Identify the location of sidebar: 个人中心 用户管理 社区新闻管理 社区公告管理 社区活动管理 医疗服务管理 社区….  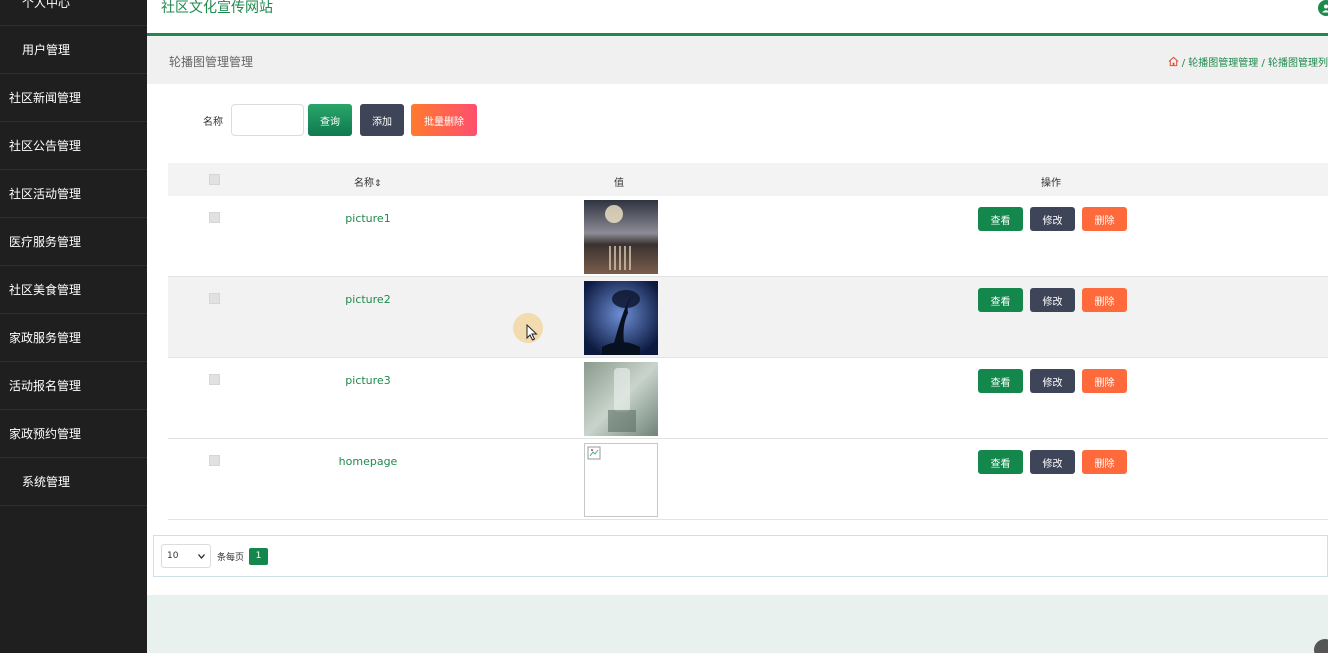
(73, 326).